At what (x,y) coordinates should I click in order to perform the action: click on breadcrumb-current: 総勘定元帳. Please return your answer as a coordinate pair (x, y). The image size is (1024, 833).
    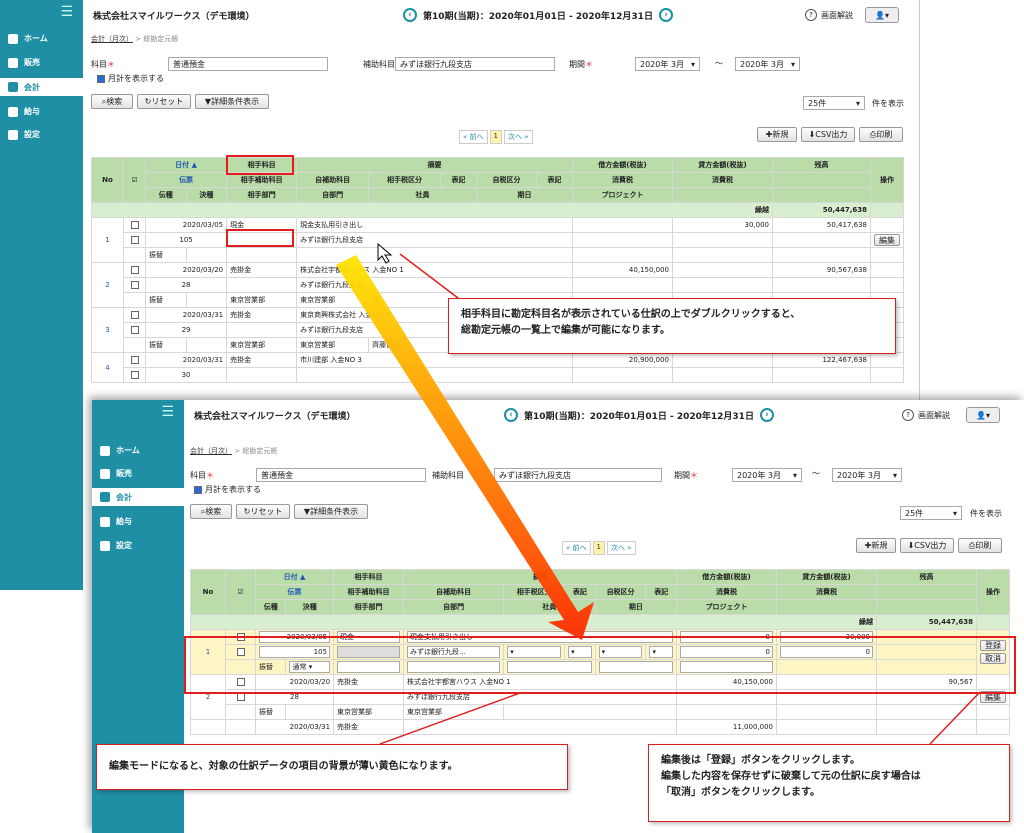
    Looking at the image, I should click on (260, 451).